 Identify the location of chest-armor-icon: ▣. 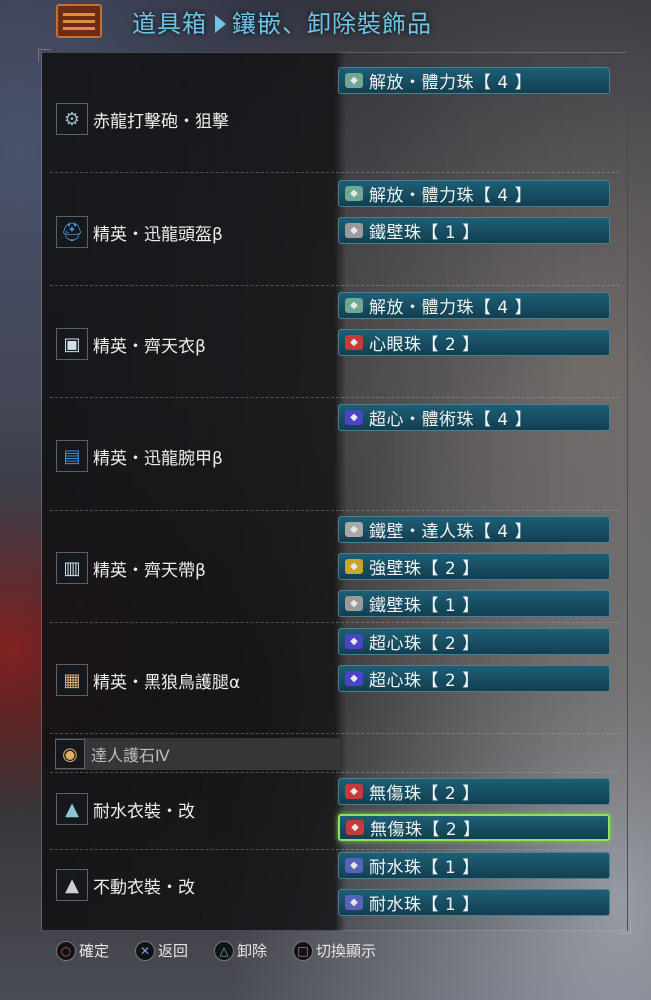
(72, 344).